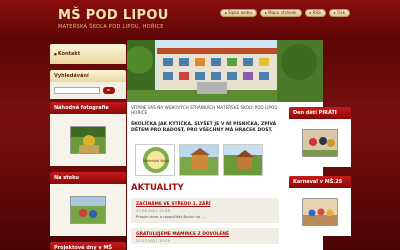  I want to click on photo-strip: Mateřská škola, so click(199, 160).